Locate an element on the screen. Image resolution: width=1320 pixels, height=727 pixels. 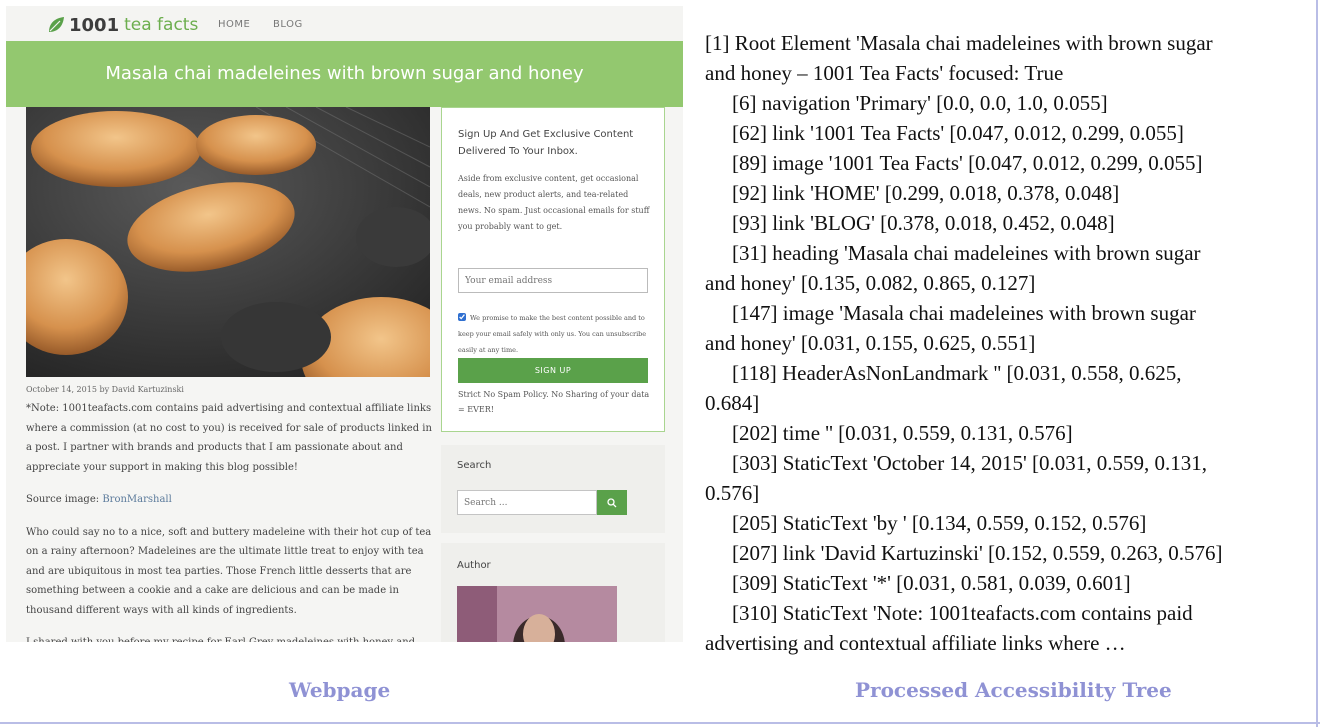
tree-caption: Processed Accessibility Tree is located at coordinates (1013, 690).